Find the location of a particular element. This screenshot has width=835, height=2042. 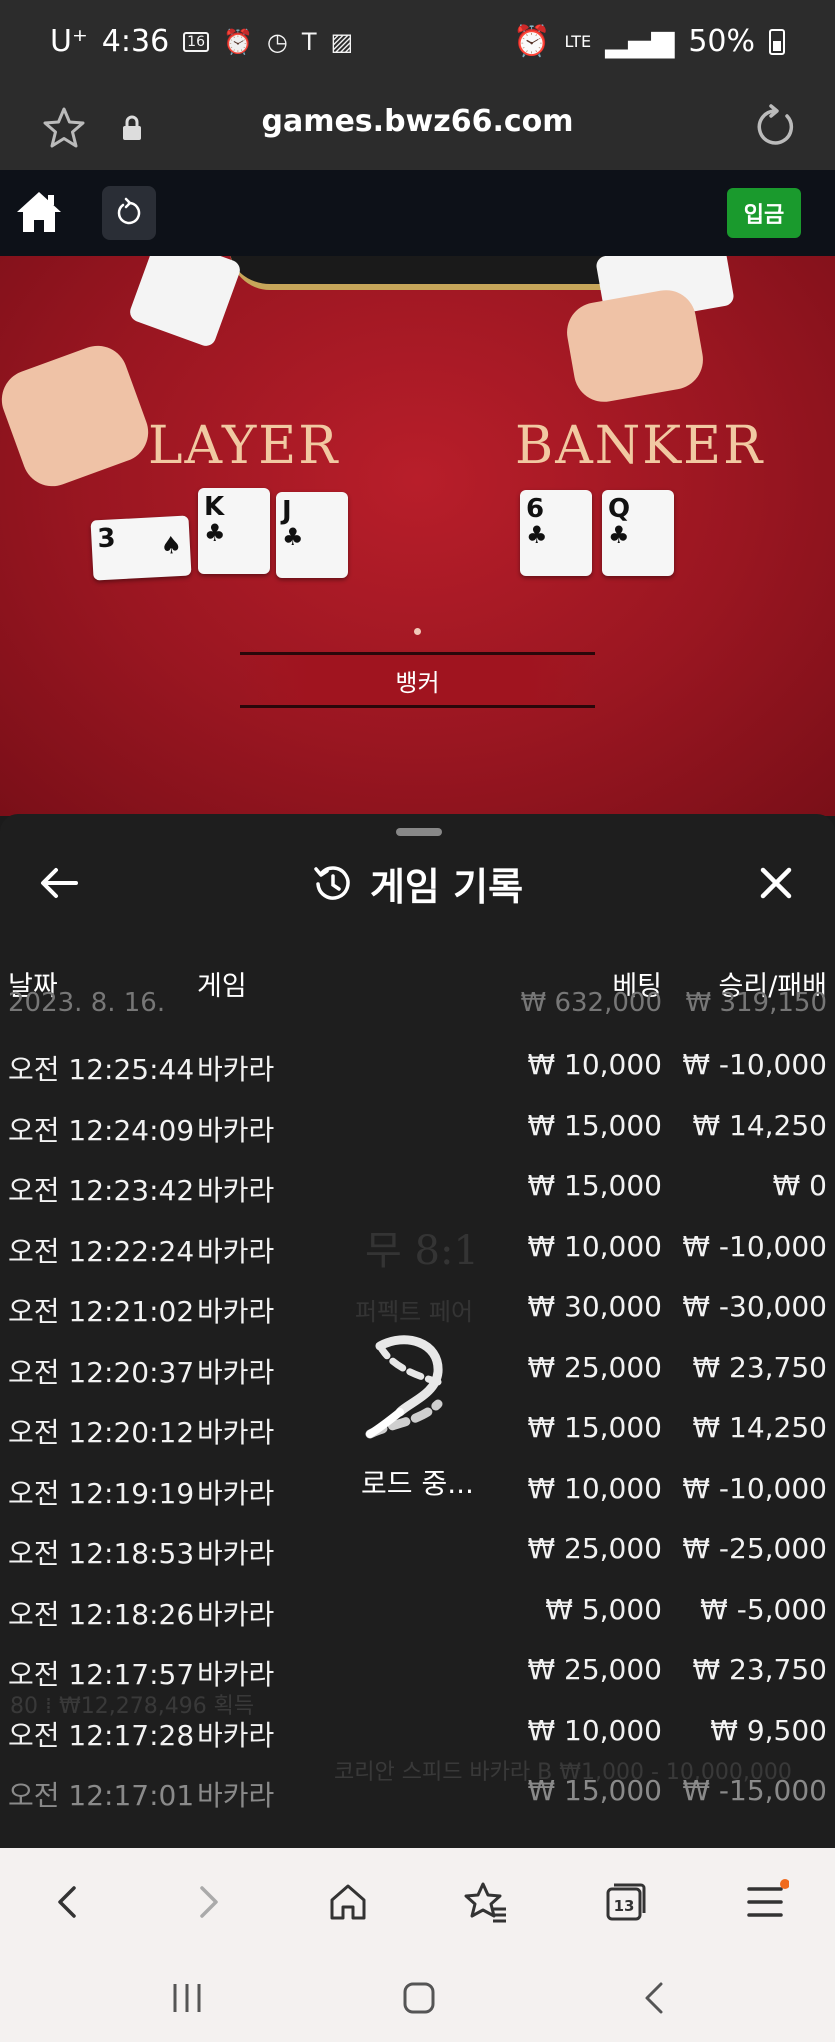

network-type: LTE is located at coordinates (578, 41).